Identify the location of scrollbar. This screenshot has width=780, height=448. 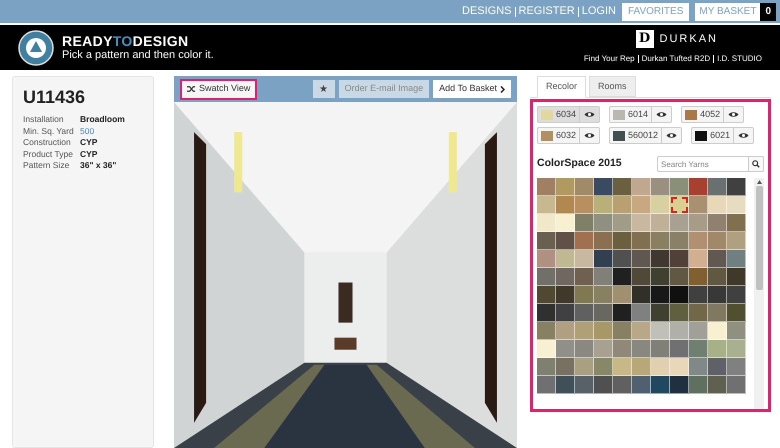
(759, 293).